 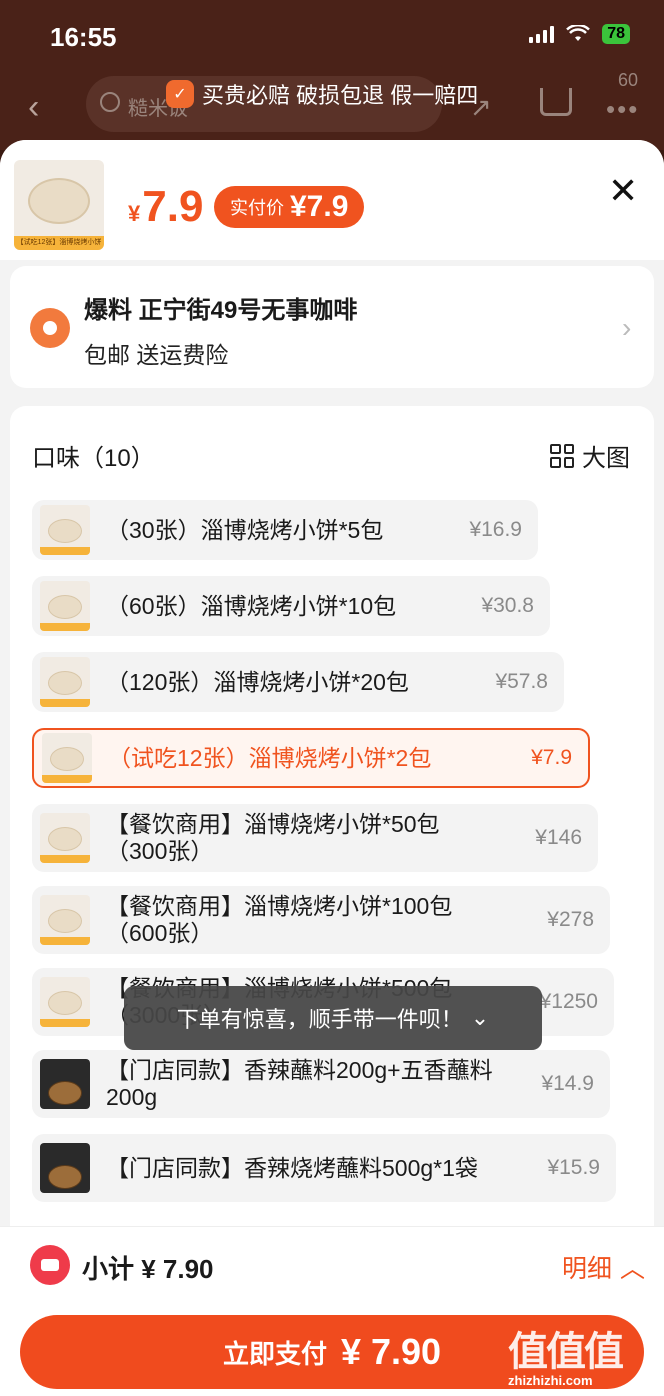 I want to click on chevron-down-icon: ⌄, so click(x=480, y=1017).